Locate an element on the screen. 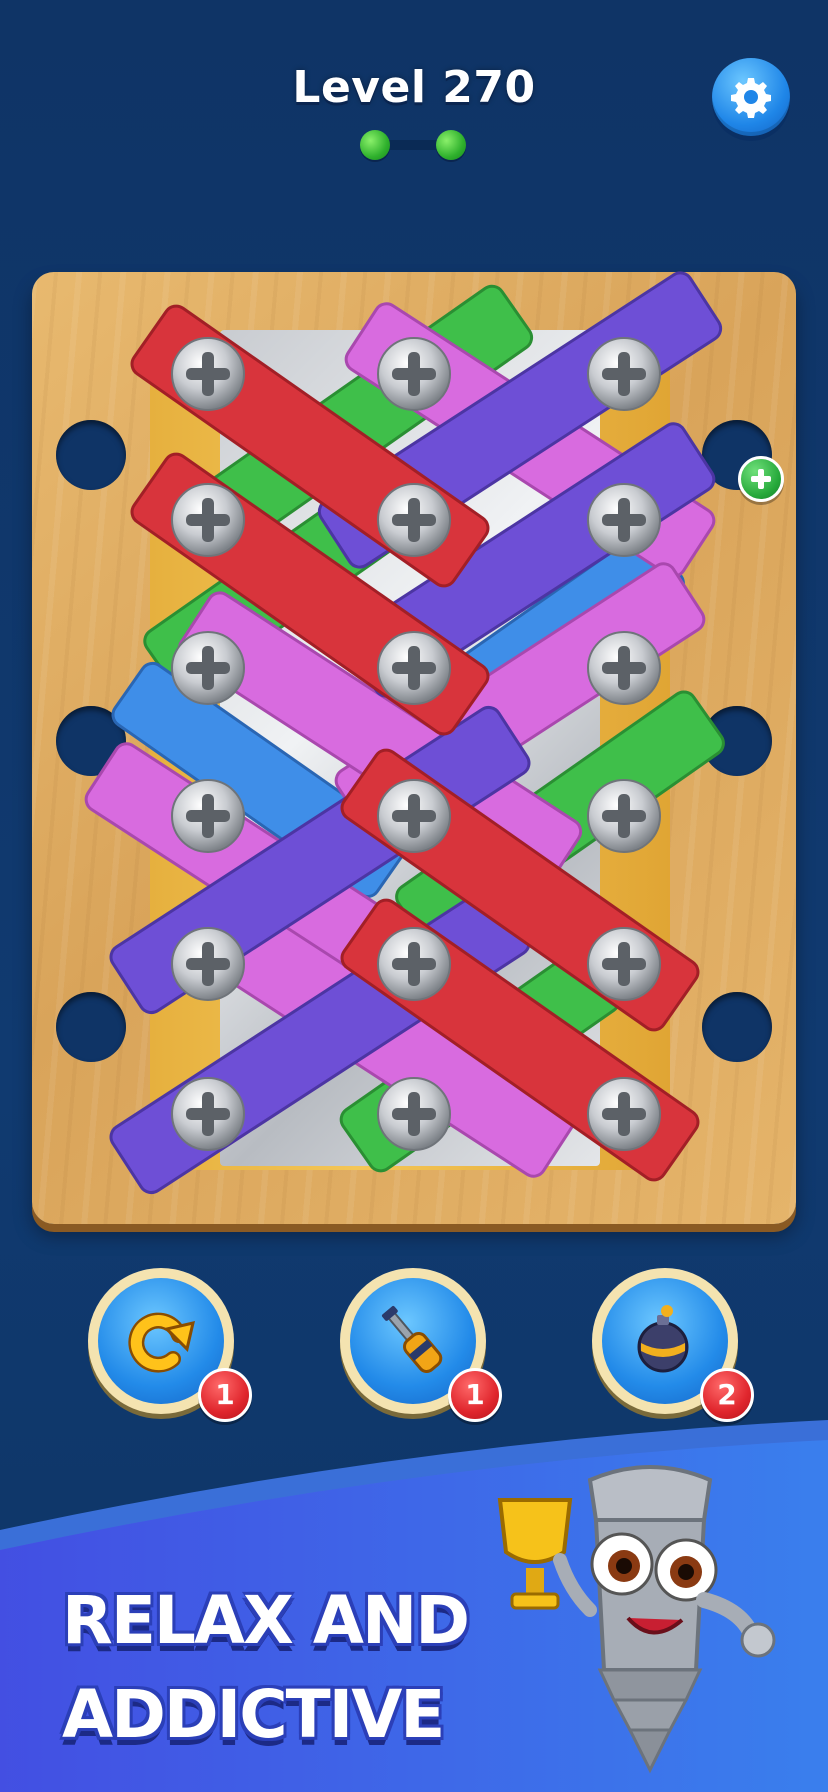  screw-mascot is located at coordinates (636, 1619).